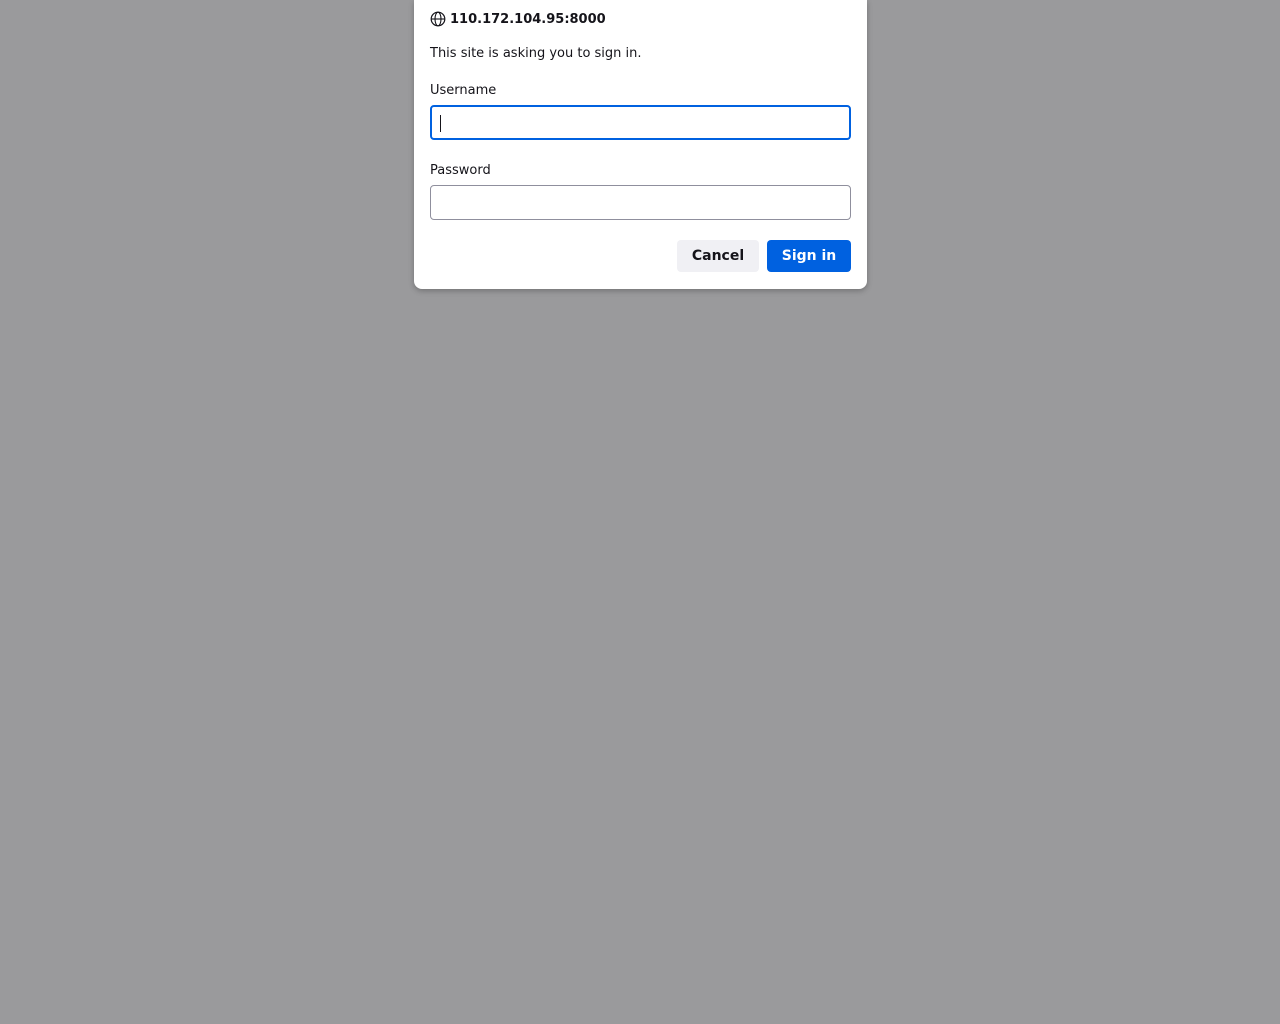 The image size is (1280, 1024). What do you see at coordinates (640, 122) in the screenshot?
I see `username-field` at bounding box center [640, 122].